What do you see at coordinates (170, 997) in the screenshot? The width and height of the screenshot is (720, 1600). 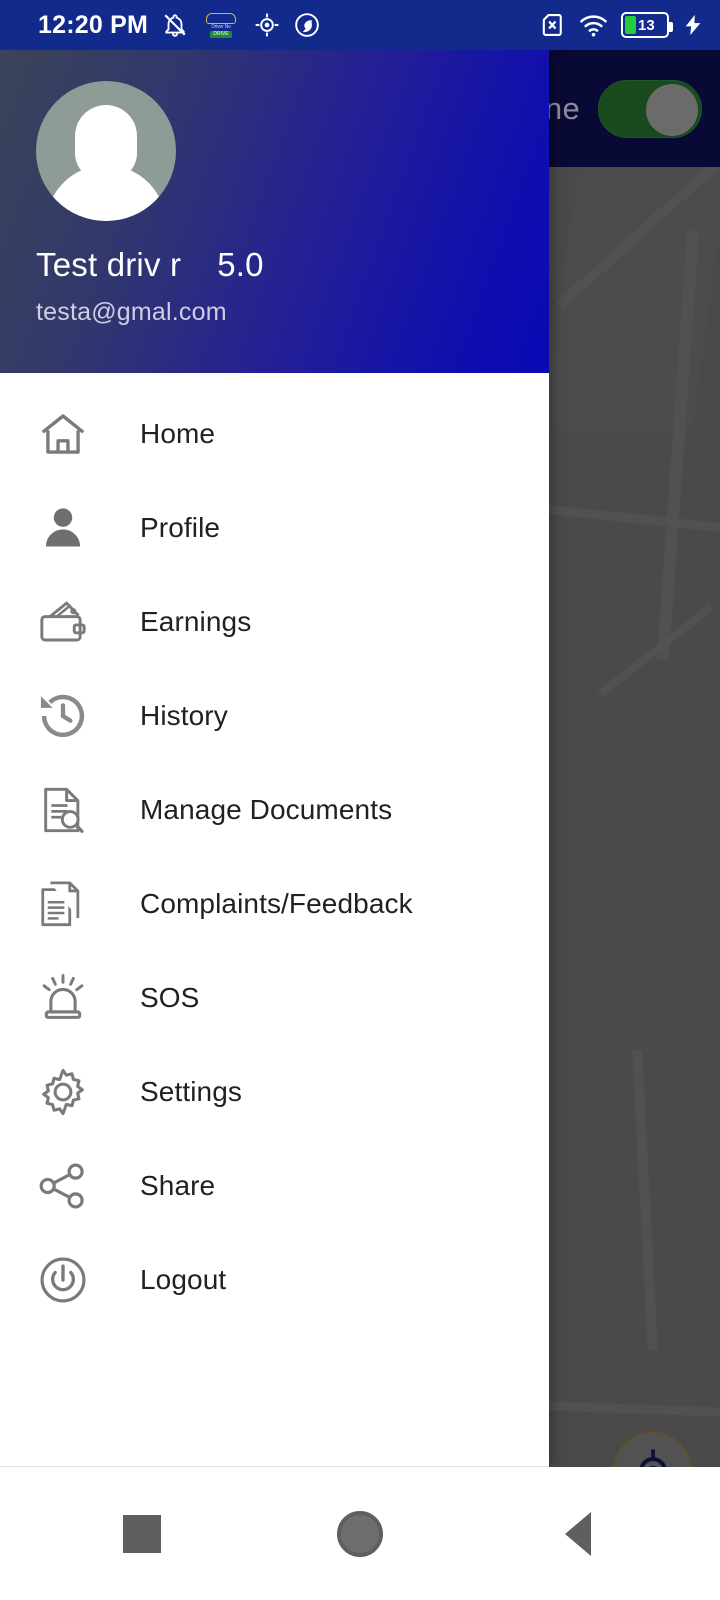 I see `menu-label: SOS` at bounding box center [170, 997].